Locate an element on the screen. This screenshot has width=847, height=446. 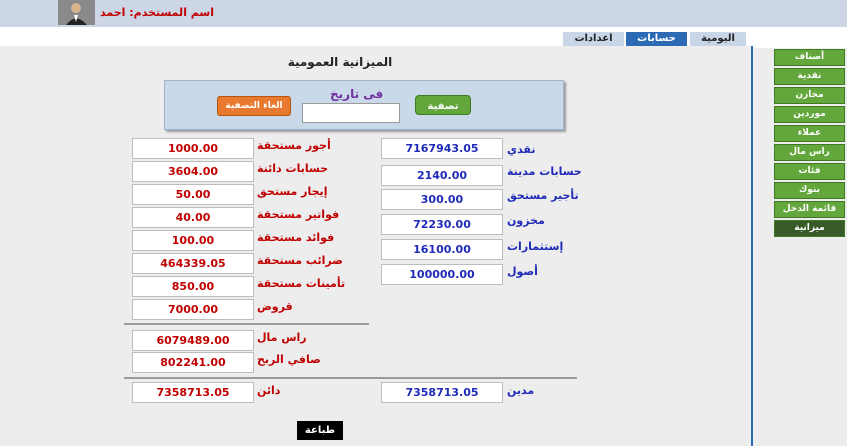
liability-label: أجور مستحقة is located at coordinates (294, 145).